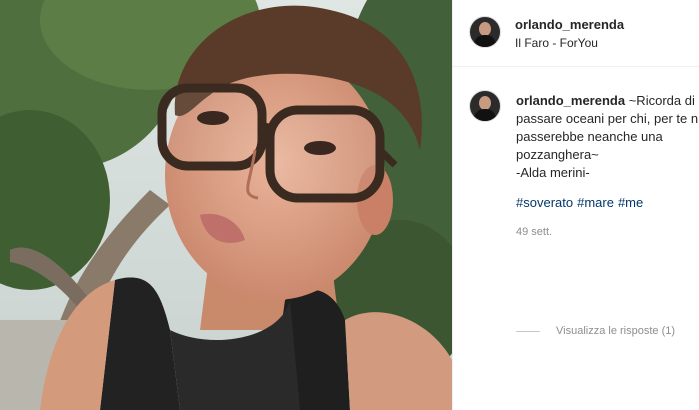  Describe the element at coordinates (661, 100) in the screenshot. I see `caption-line: ~Ricorda di` at that location.